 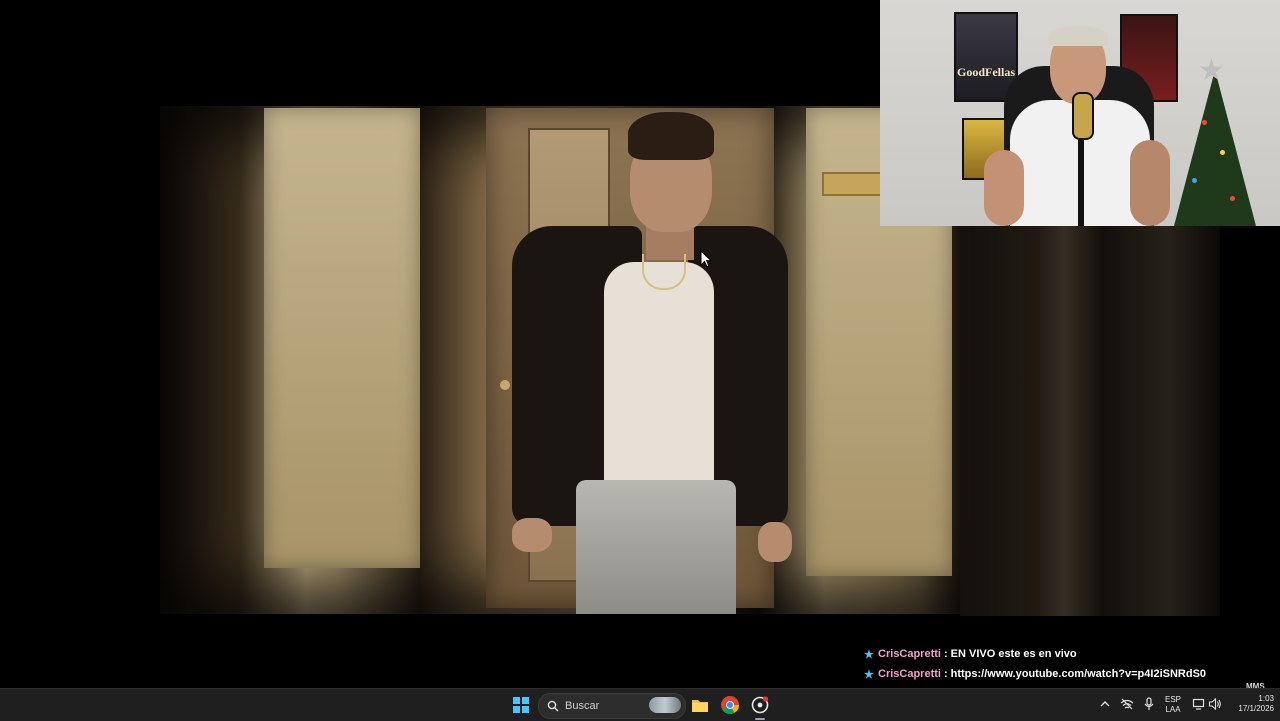 What do you see at coordinates (1256, 708) in the screenshot?
I see `clock-date: 17/1/2026` at bounding box center [1256, 708].